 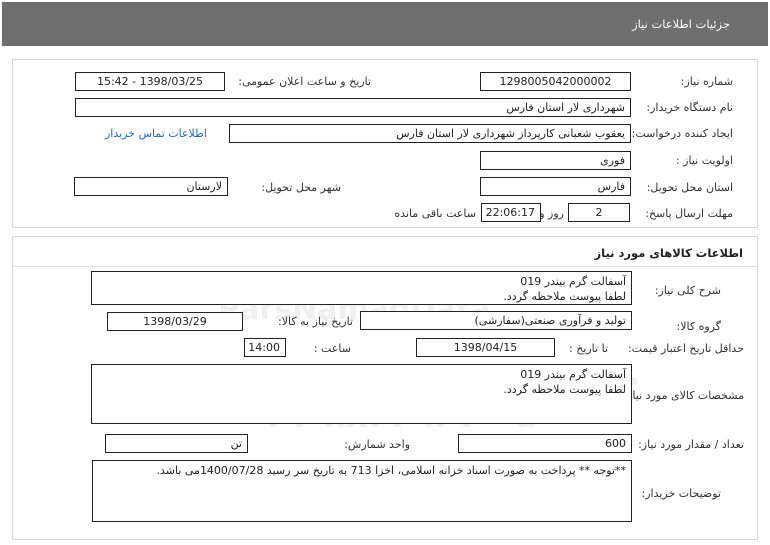 I want to click on remaining-text: ساعت باقی مانده, so click(x=435, y=213).